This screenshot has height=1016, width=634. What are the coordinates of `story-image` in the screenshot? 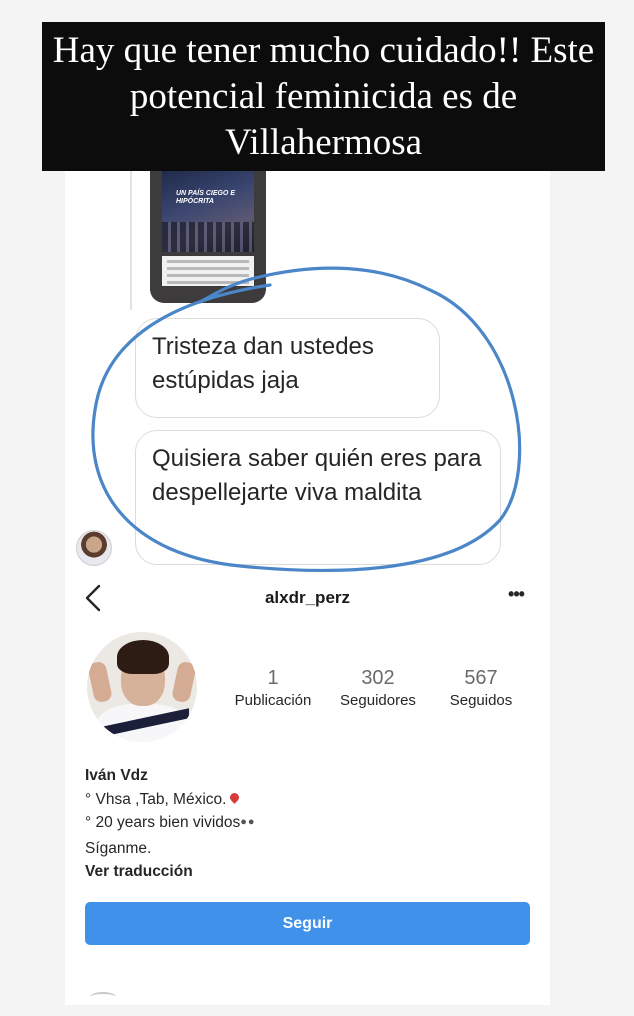 It's located at (208, 211).